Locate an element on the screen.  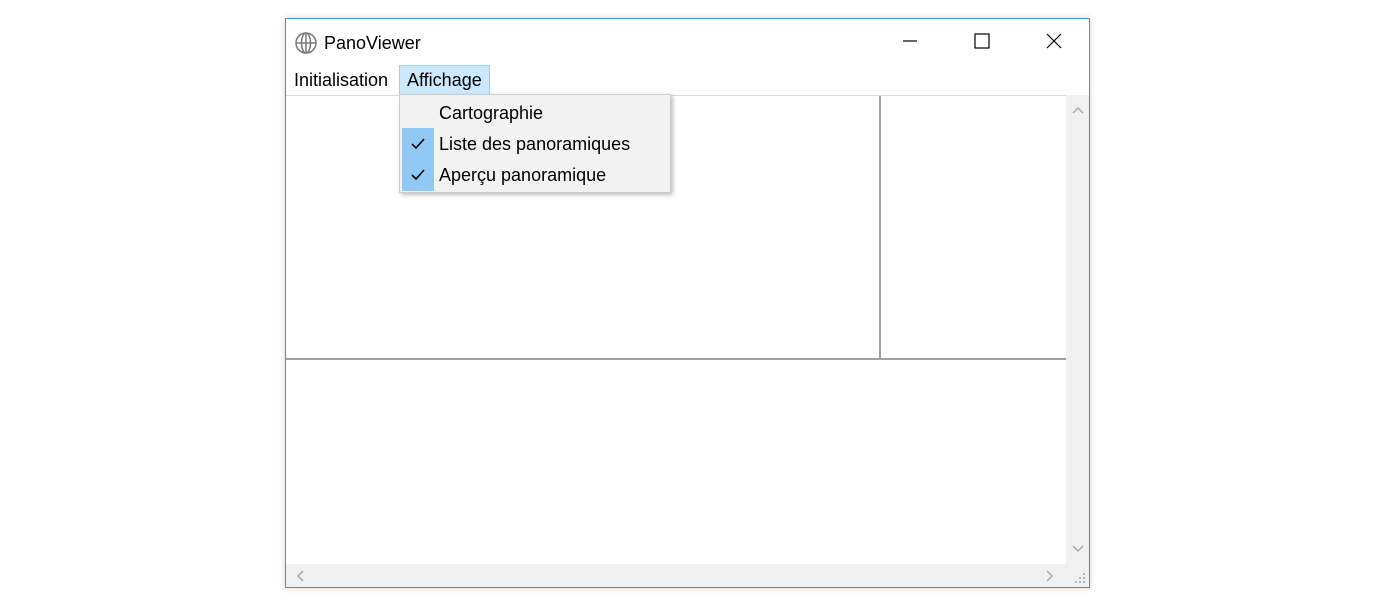
menu-initialisation: Initialisation is located at coordinates (341, 80).